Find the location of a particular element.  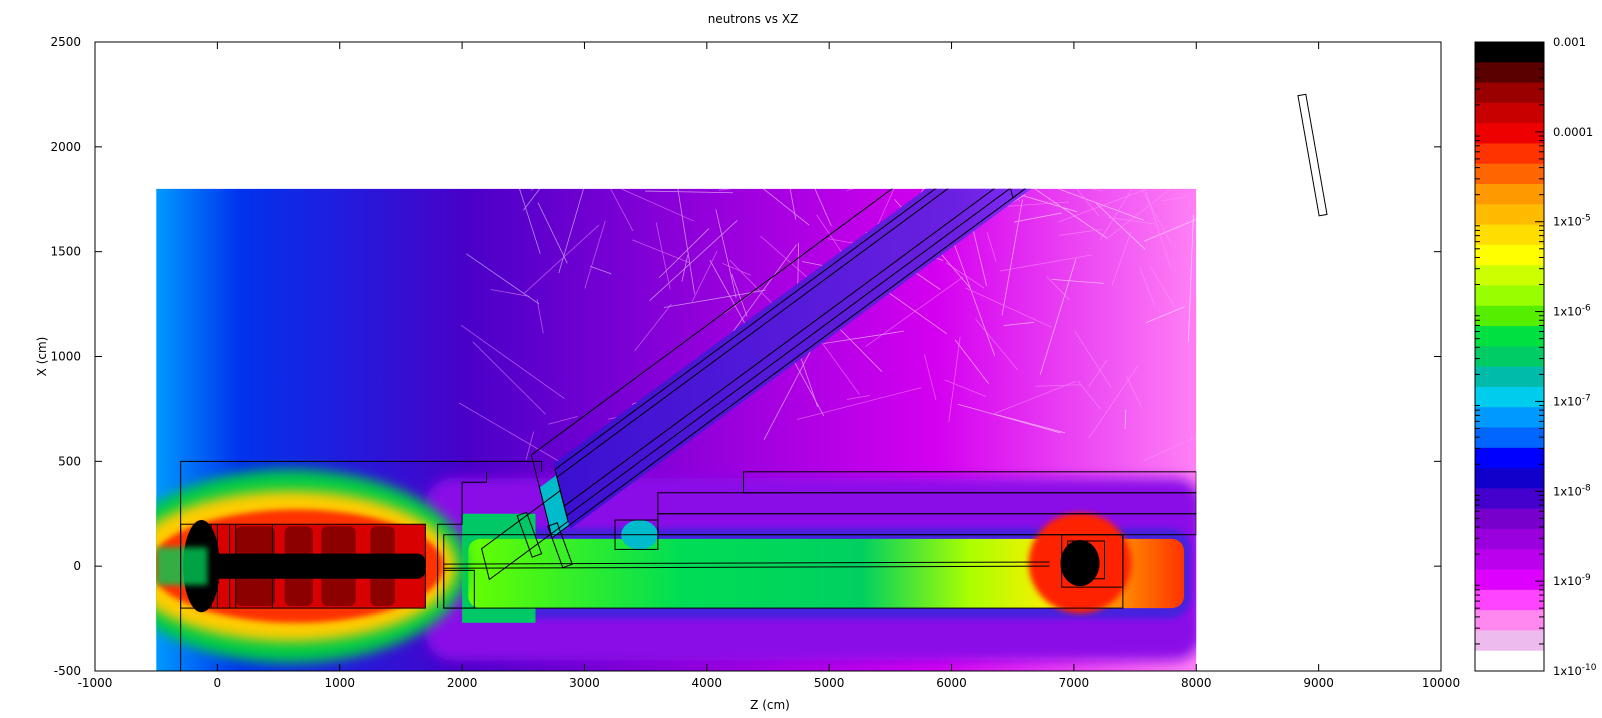

x-tick-label-5: 4000 is located at coordinates (707, 683).